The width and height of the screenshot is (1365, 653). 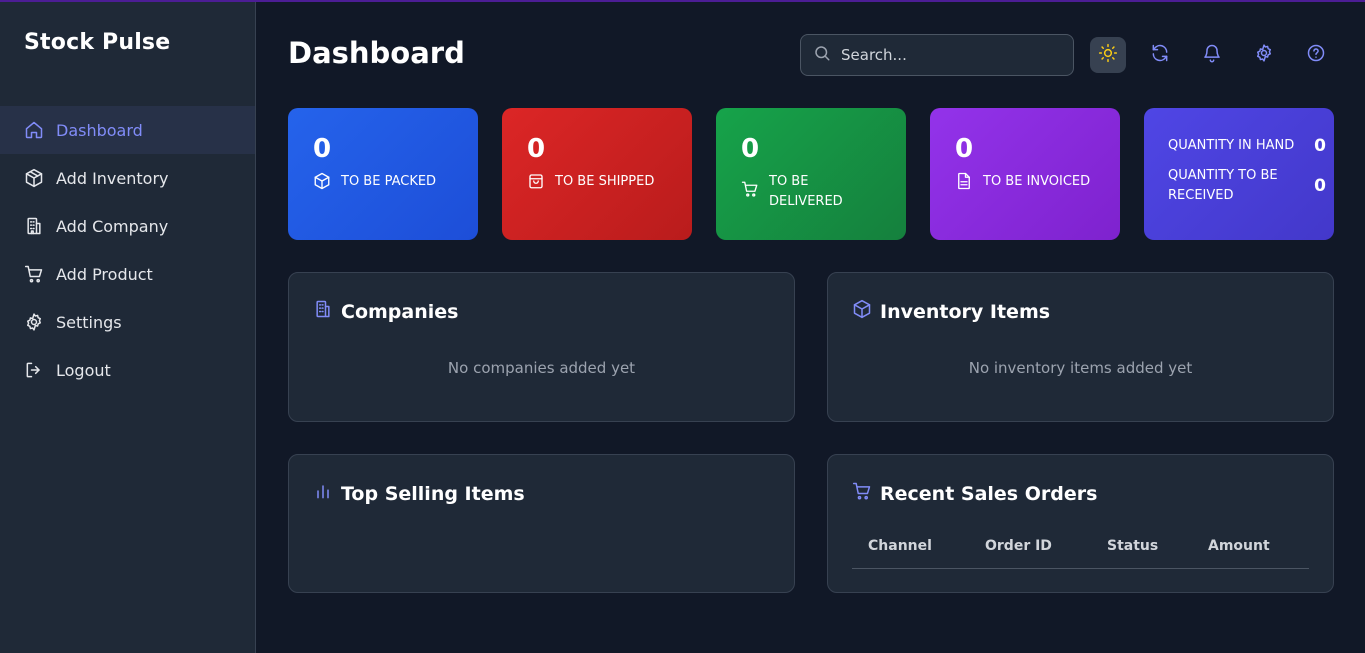 I want to click on refresh-icon, so click(x=1160, y=55).